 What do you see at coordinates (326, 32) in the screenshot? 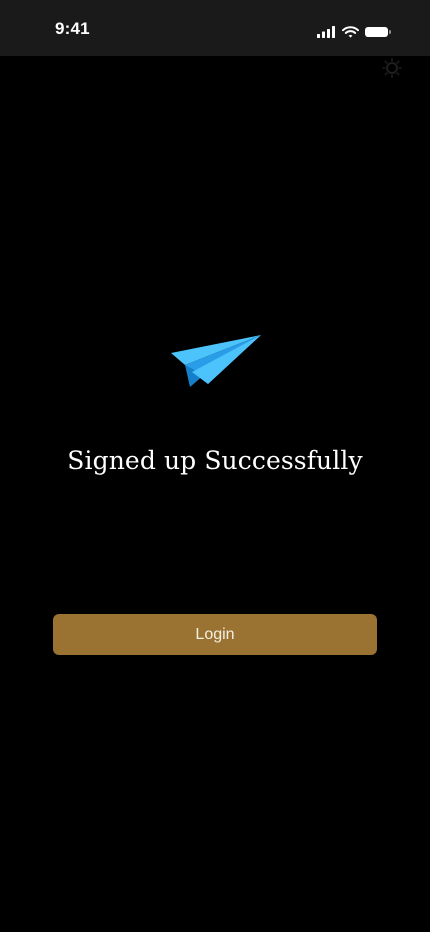
I see `cellular-signal-icon` at bounding box center [326, 32].